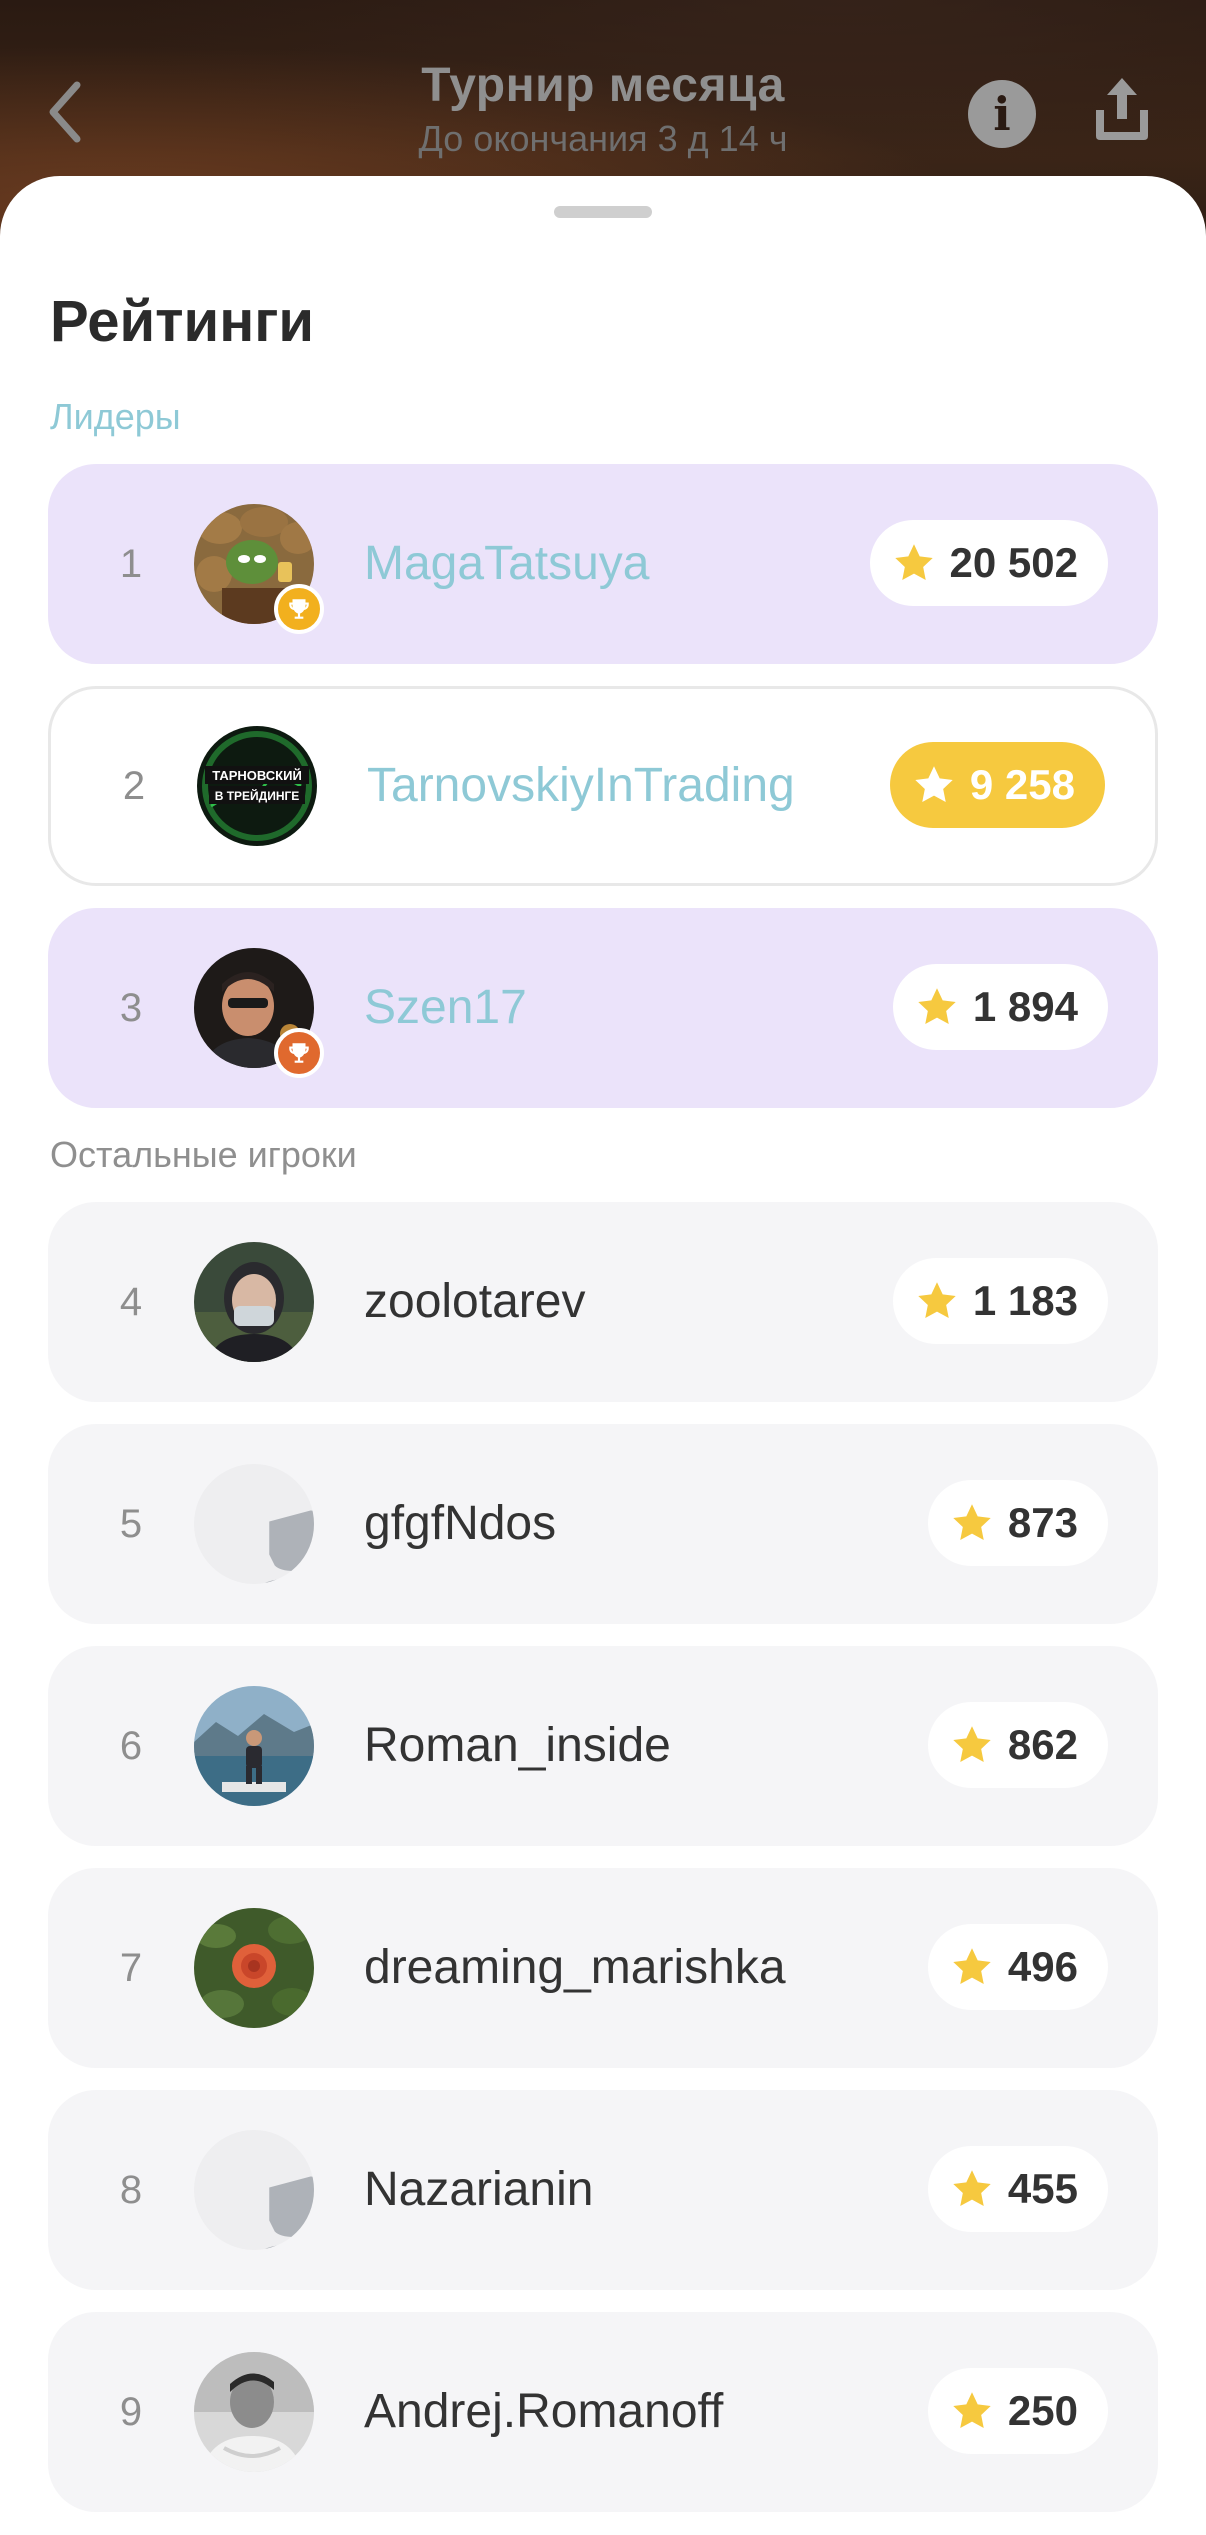  Describe the element at coordinates (1042, 1744) in the screenshot. I see `score-value: 862` at that location.